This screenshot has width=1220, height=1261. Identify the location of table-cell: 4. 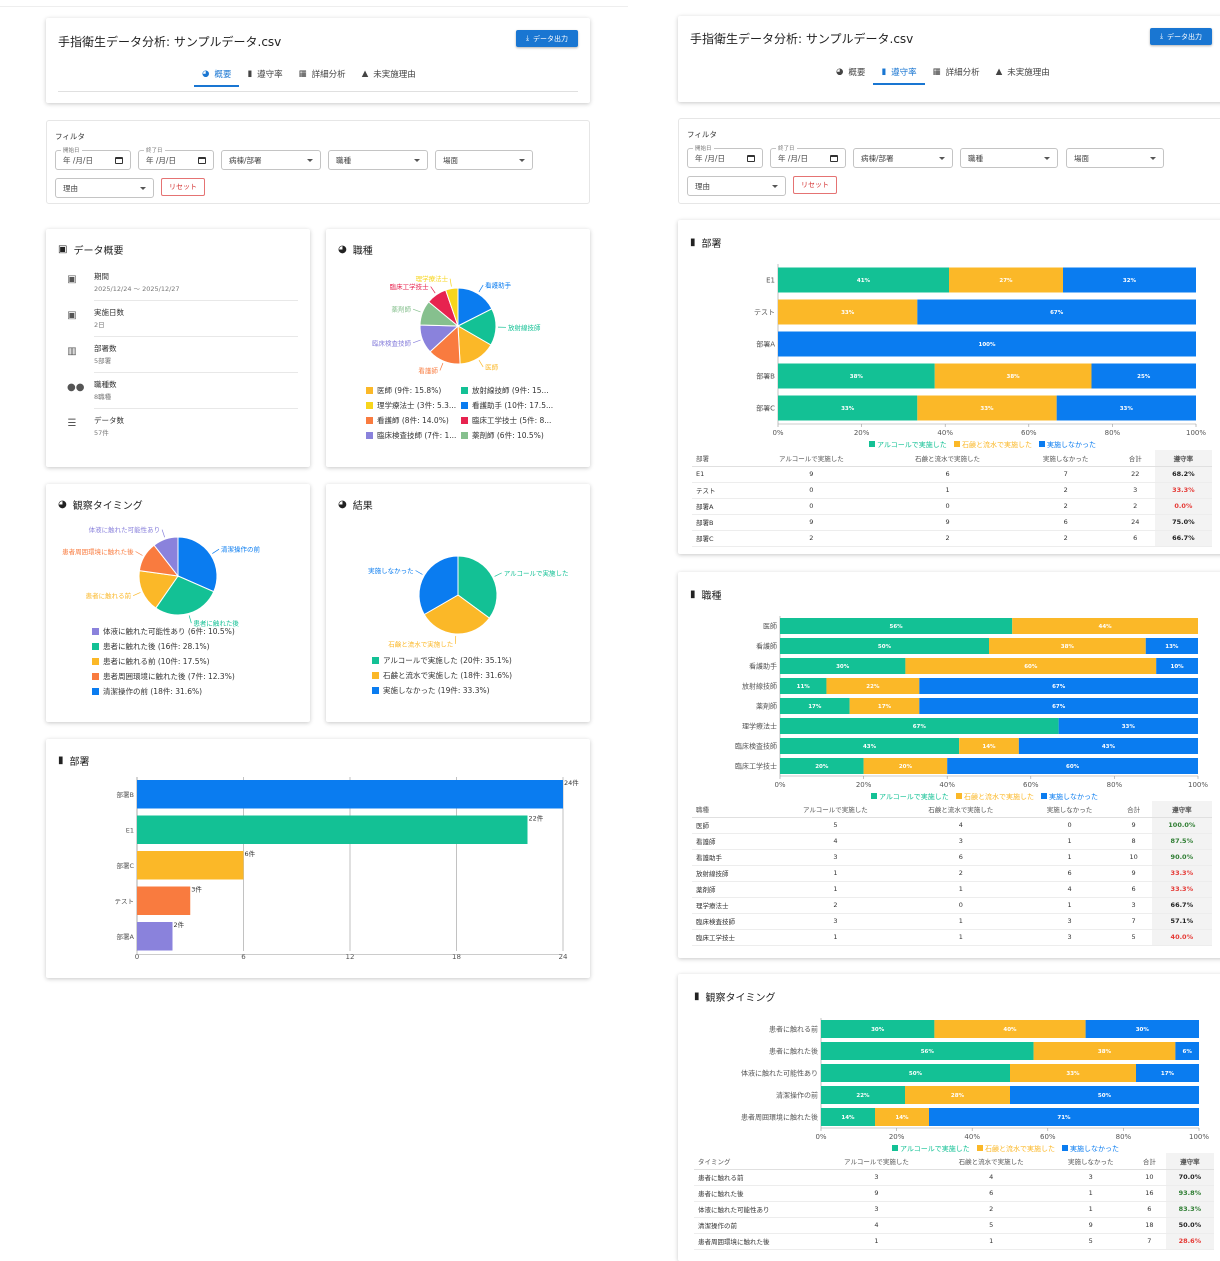
(991, 1177).